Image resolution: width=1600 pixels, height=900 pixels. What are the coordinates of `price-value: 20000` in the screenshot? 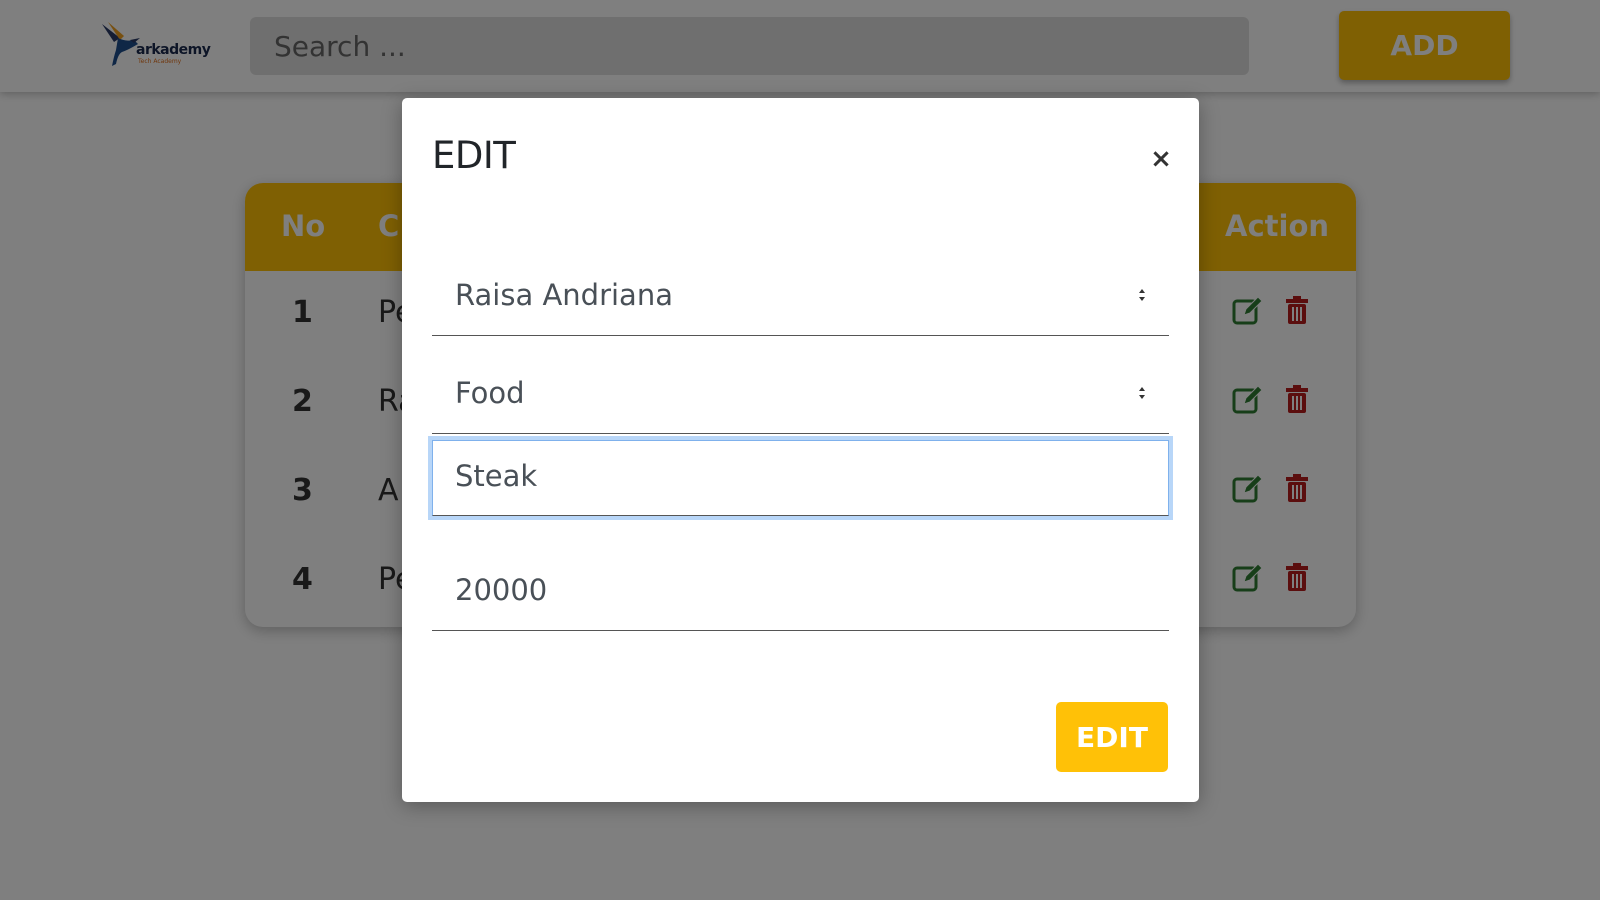 It's located at (501, 590).